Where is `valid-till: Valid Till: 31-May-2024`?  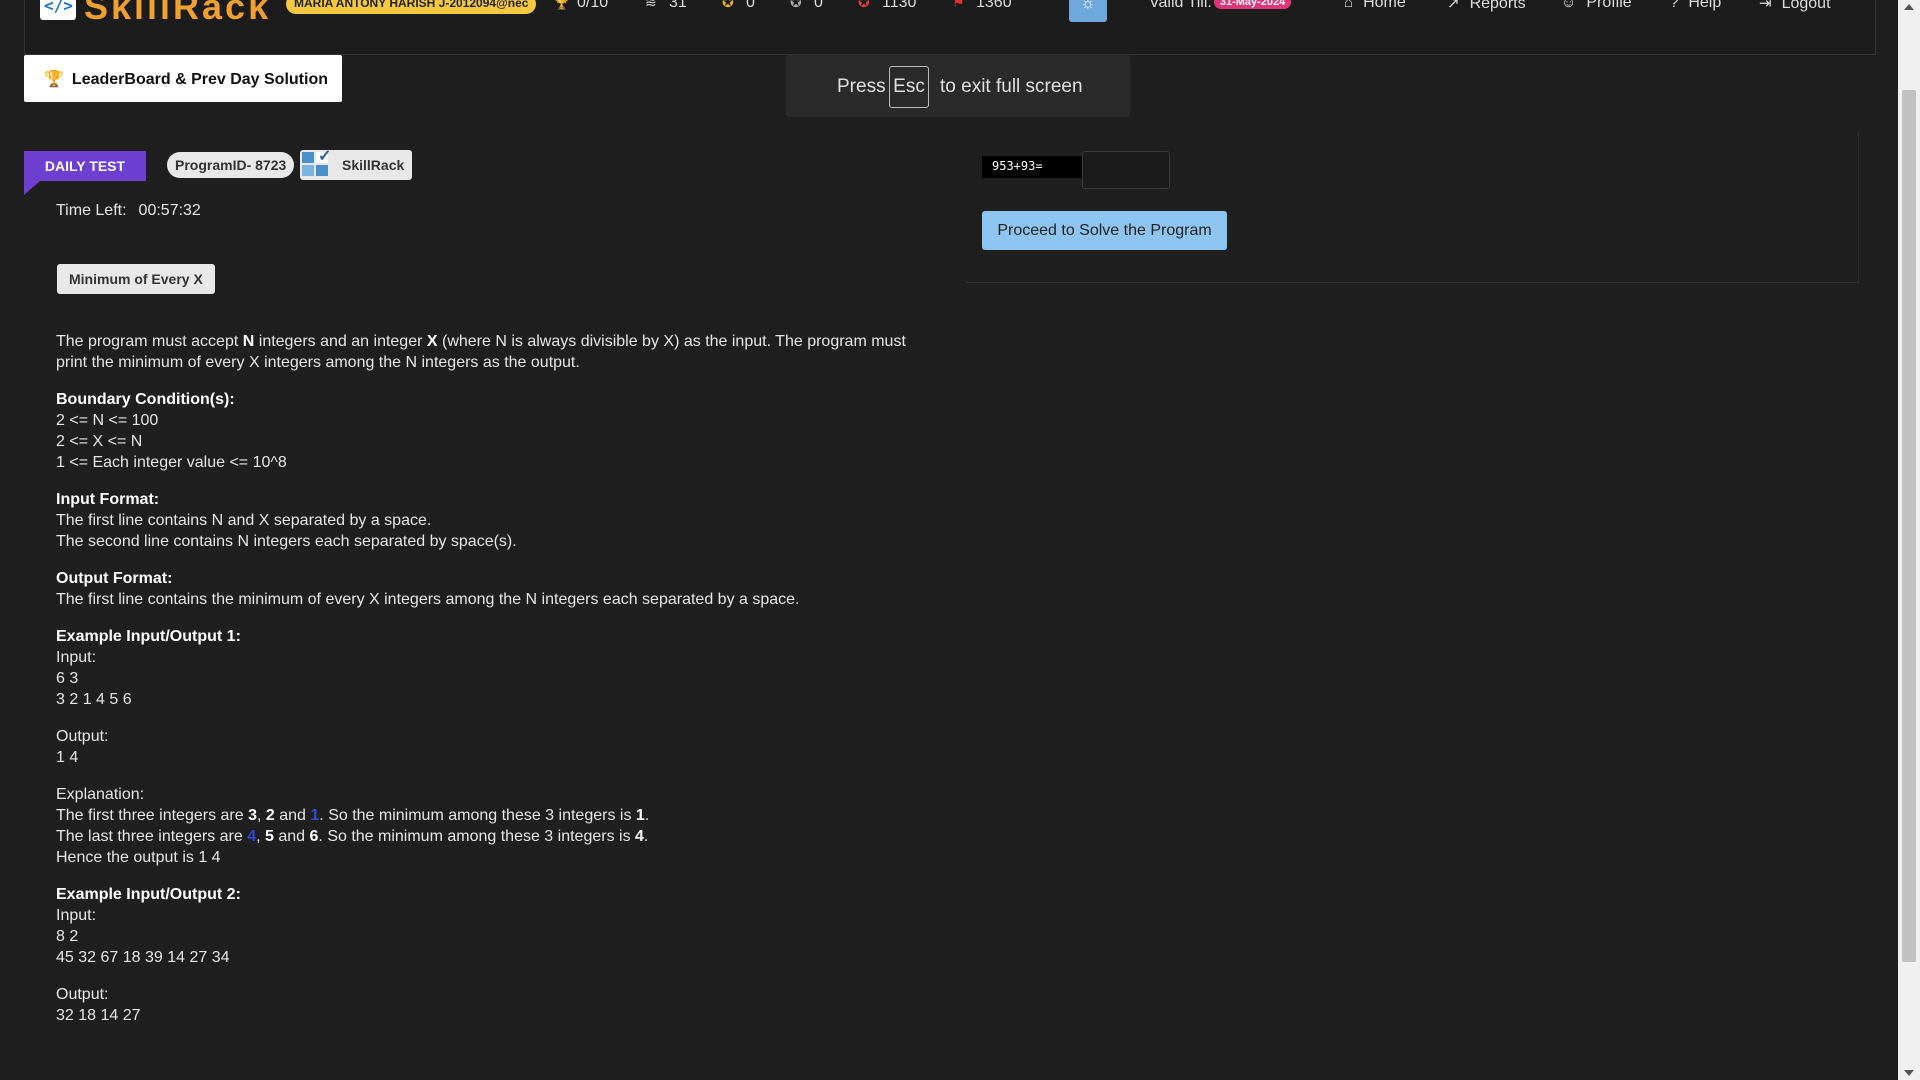 valid-till: Valid Till: 31-May-2024 is located at coordinates (1220, 6).